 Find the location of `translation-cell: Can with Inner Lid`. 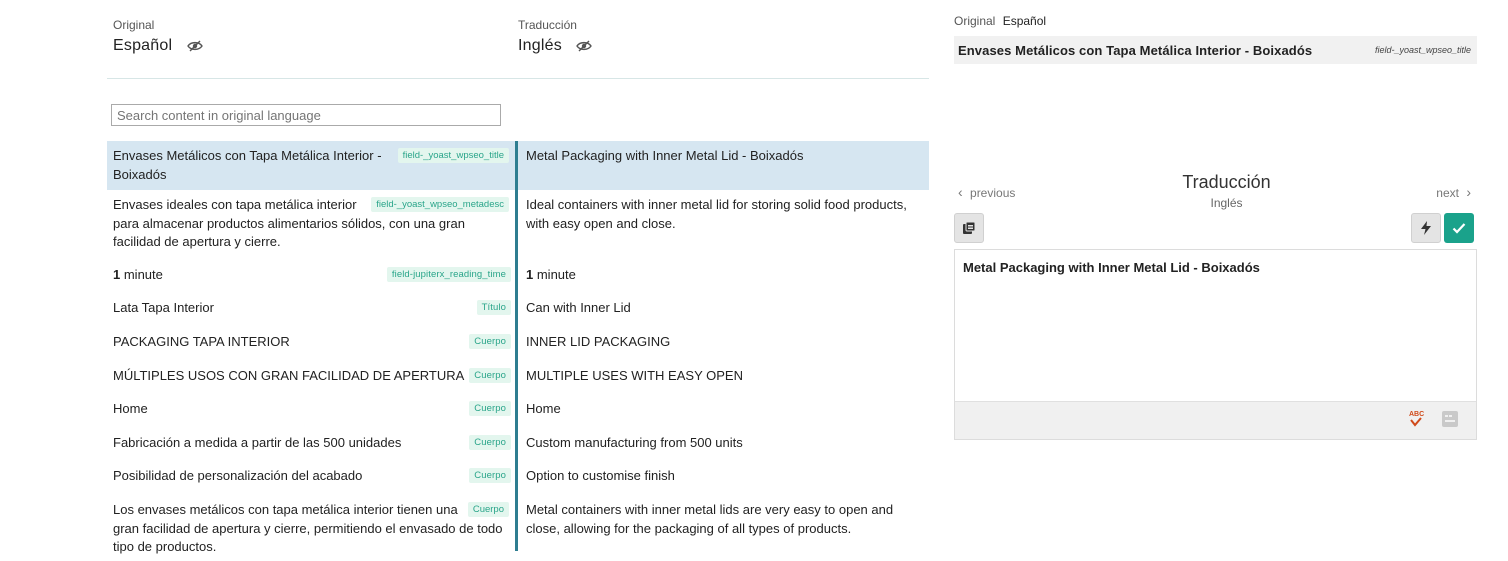

translation-cell: Can with Inner Lid is located at coordinates (578, 307).